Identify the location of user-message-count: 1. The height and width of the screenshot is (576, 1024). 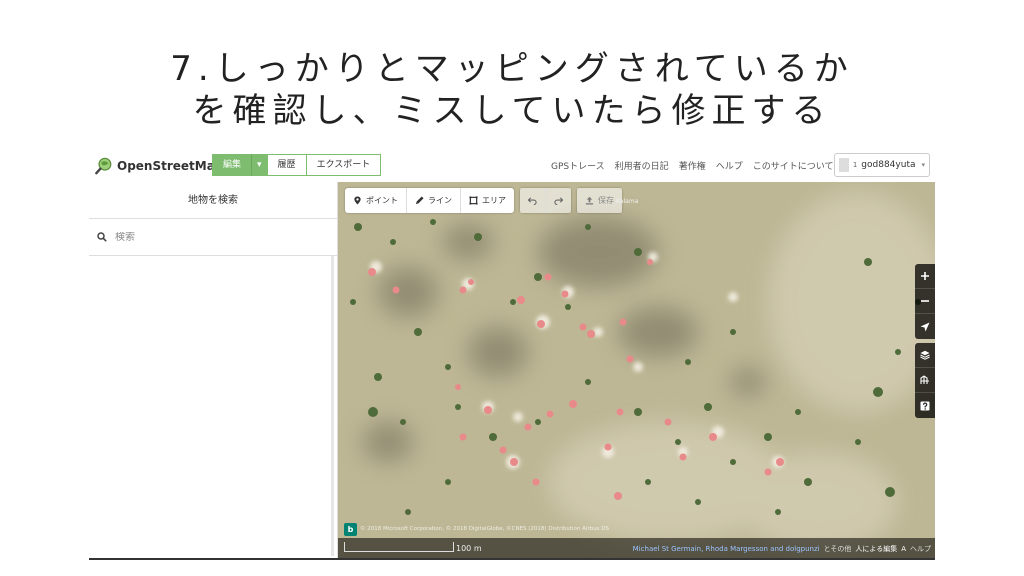
(855, 165).